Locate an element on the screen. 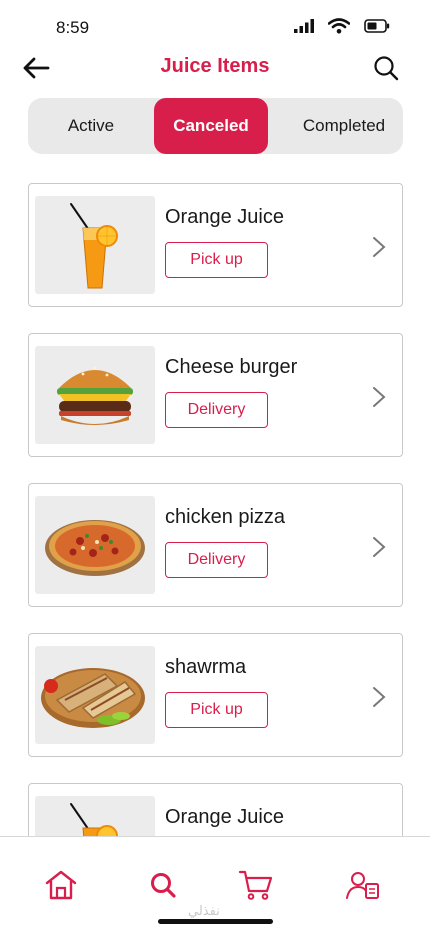 This screenshot has width=430, height=932. pizza-icon is located at coordinates (95, 548).